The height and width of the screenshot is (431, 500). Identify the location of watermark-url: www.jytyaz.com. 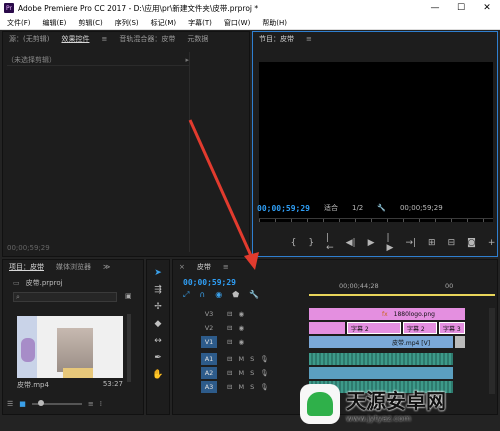
(378, 418).